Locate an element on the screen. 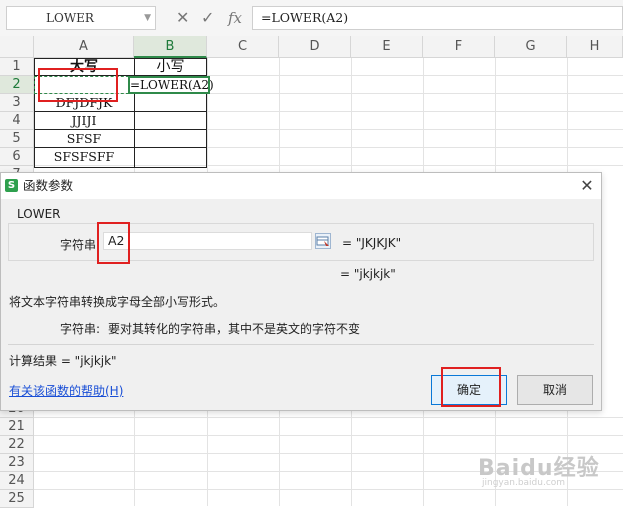  chevron-down-icon: ▼ is located at coordinates (147, 18).